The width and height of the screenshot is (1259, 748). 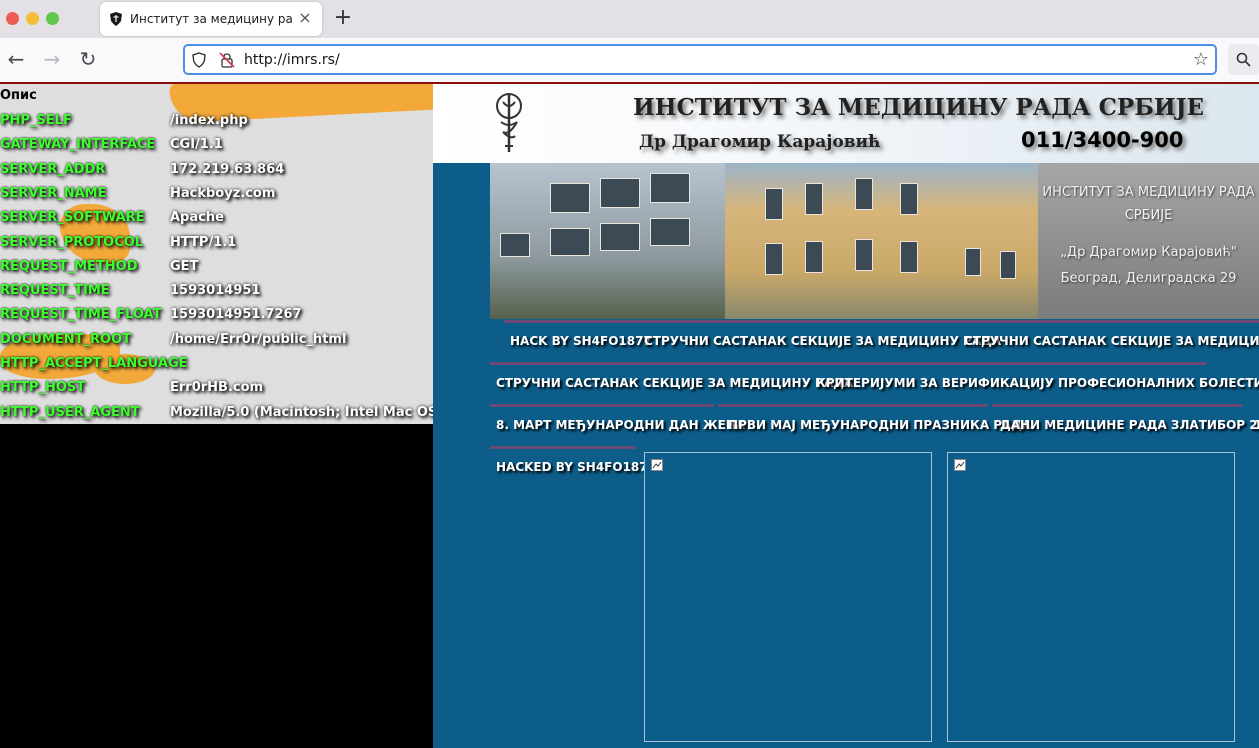 I want to click on sign-line: СРБИЈЕ, so click(x=1148, y=215).